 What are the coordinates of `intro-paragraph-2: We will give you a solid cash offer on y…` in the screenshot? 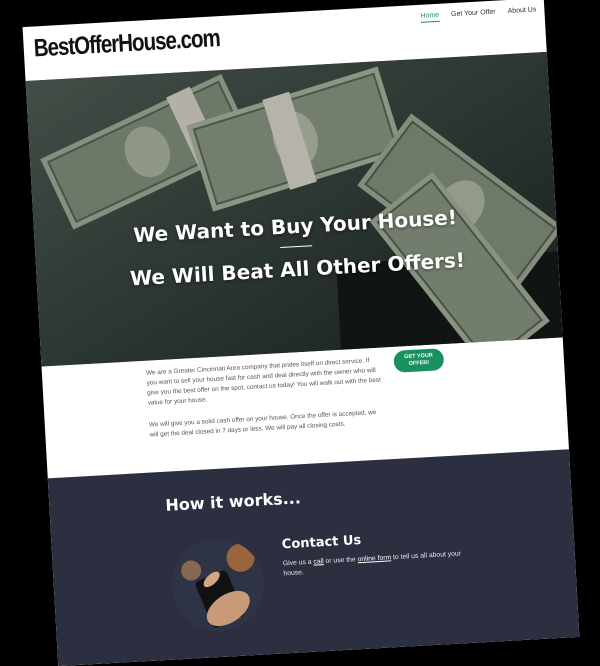 It's located at (262, 423).